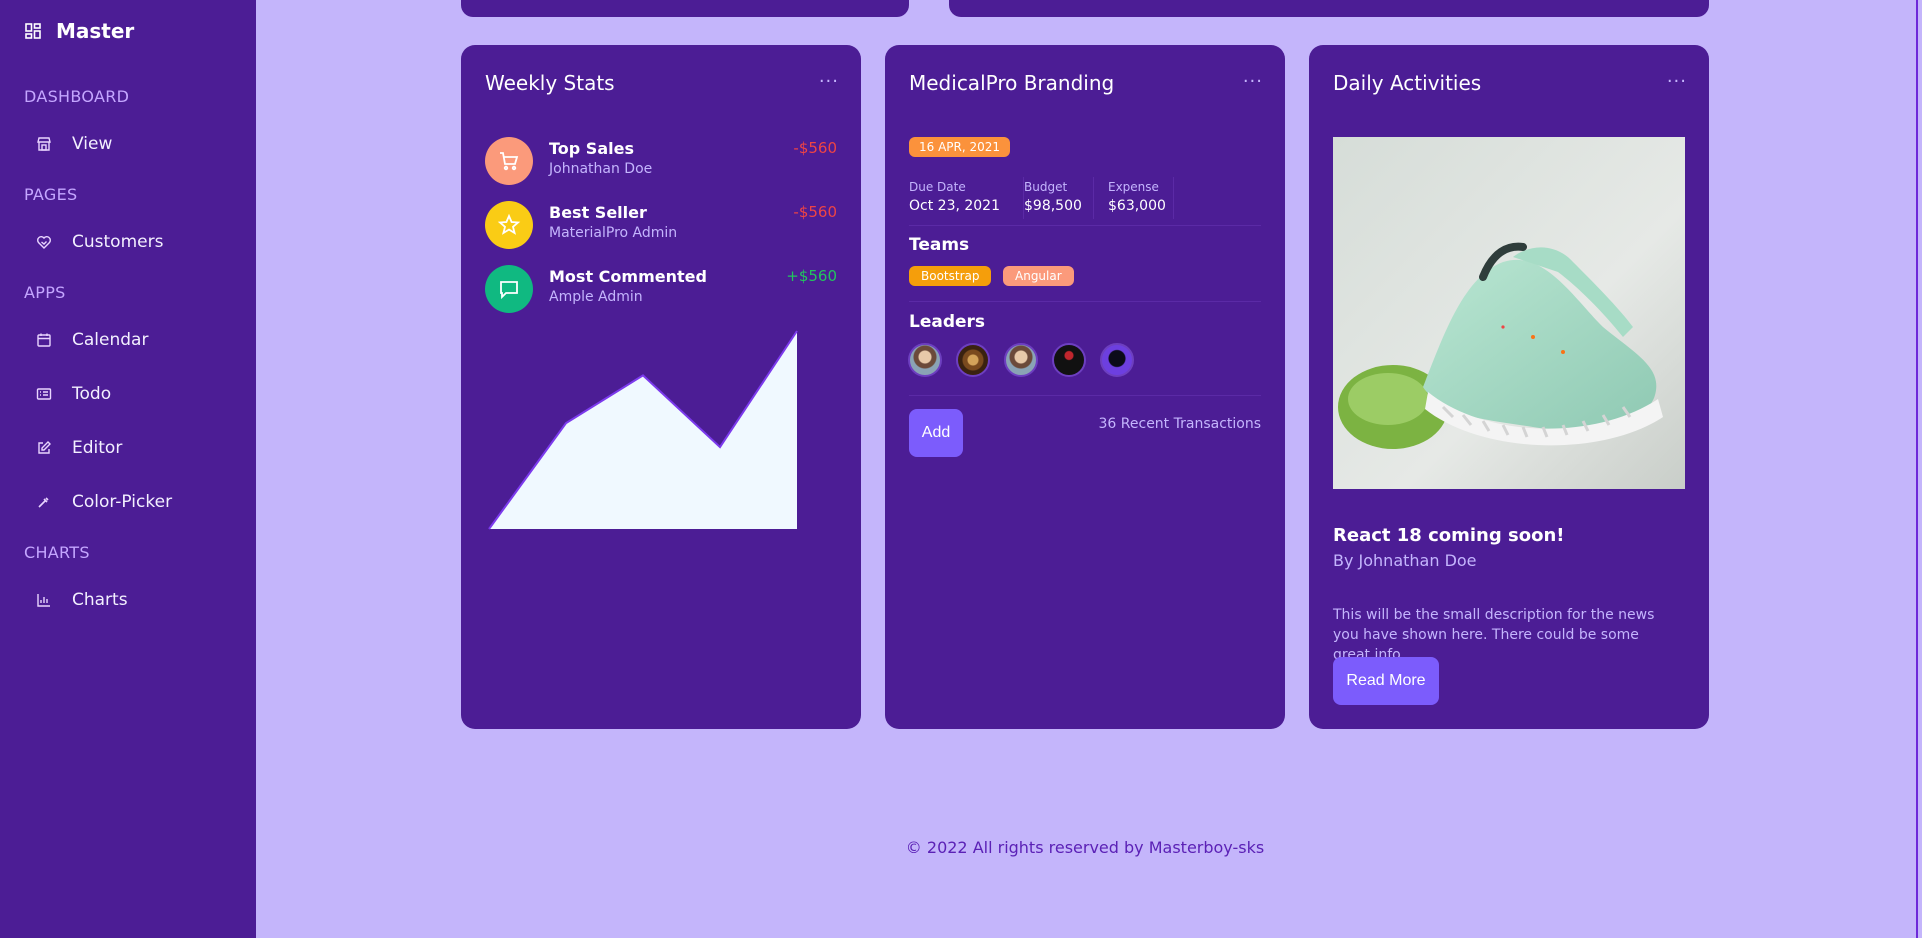  I want to click on sidebar-item-label: Todo, so click(92, 394).